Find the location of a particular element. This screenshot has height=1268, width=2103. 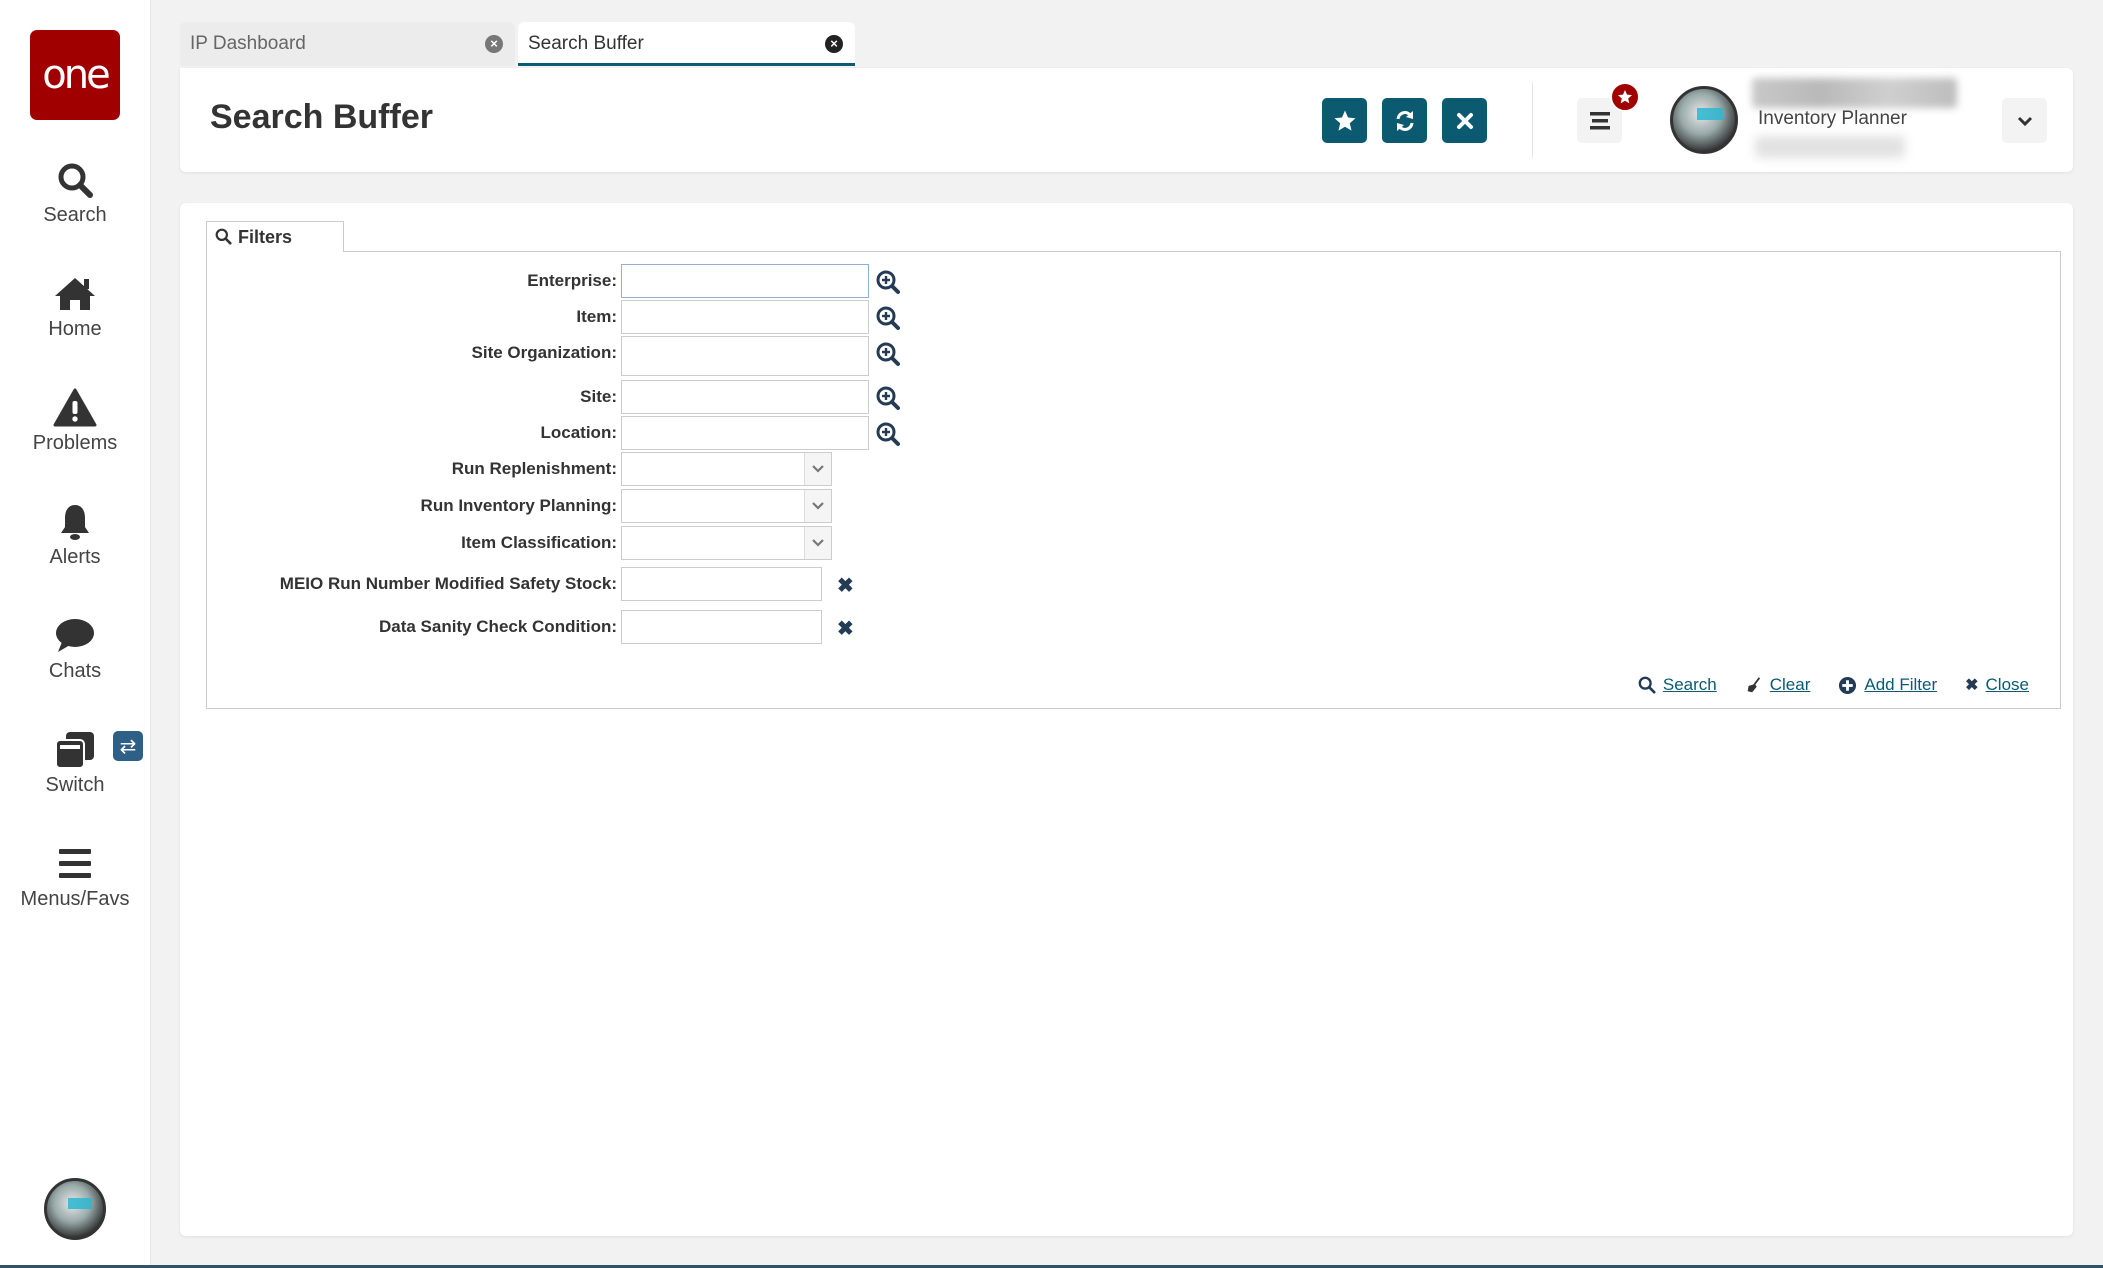

sidebar-item-problems: Problems is located at coordinates (75, 421).